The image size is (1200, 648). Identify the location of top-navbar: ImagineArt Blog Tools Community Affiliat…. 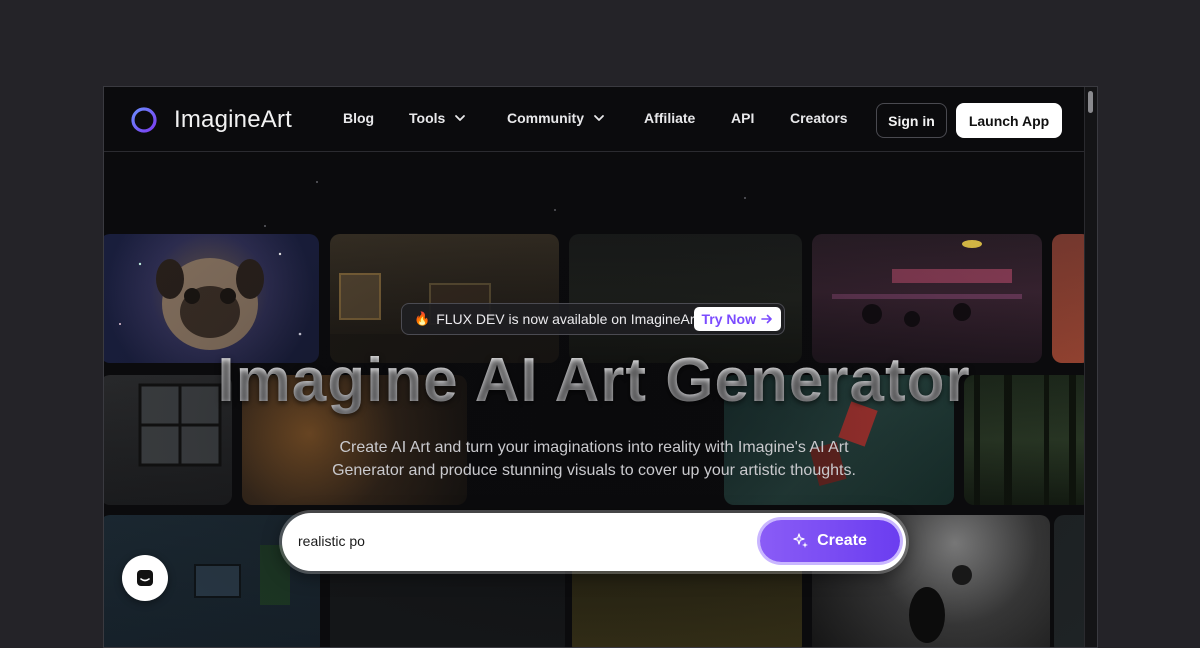
(594, 119).